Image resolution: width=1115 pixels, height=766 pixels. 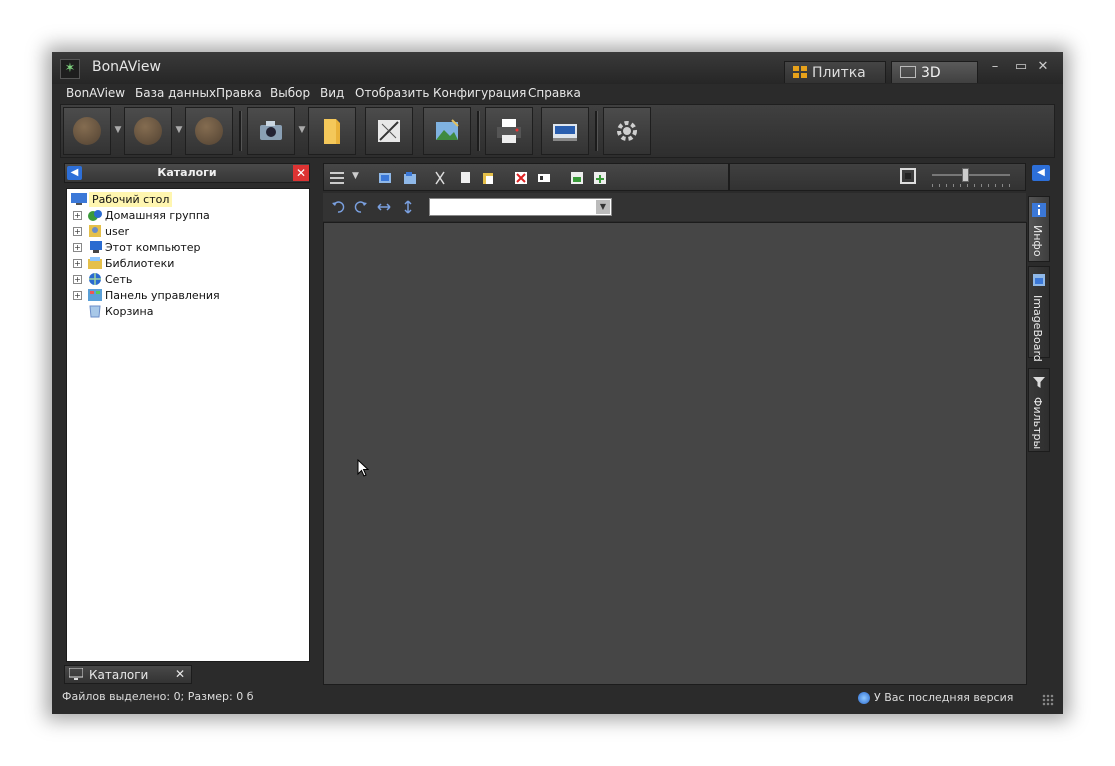 What do you see at coordinates (603, 207) in the screenshot?
I see `path-dropdown-icon: ▼` at bounding box center [603, 207].